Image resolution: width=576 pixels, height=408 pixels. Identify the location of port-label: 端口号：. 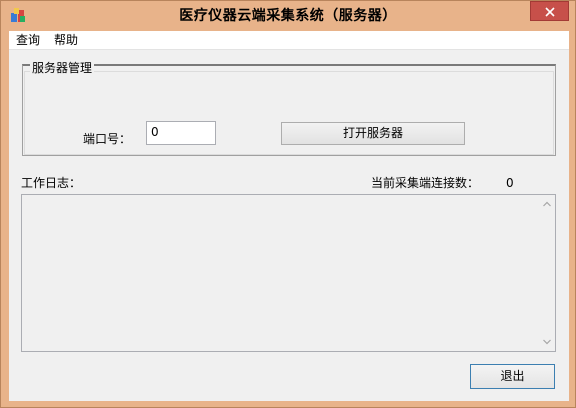
(107, 139).